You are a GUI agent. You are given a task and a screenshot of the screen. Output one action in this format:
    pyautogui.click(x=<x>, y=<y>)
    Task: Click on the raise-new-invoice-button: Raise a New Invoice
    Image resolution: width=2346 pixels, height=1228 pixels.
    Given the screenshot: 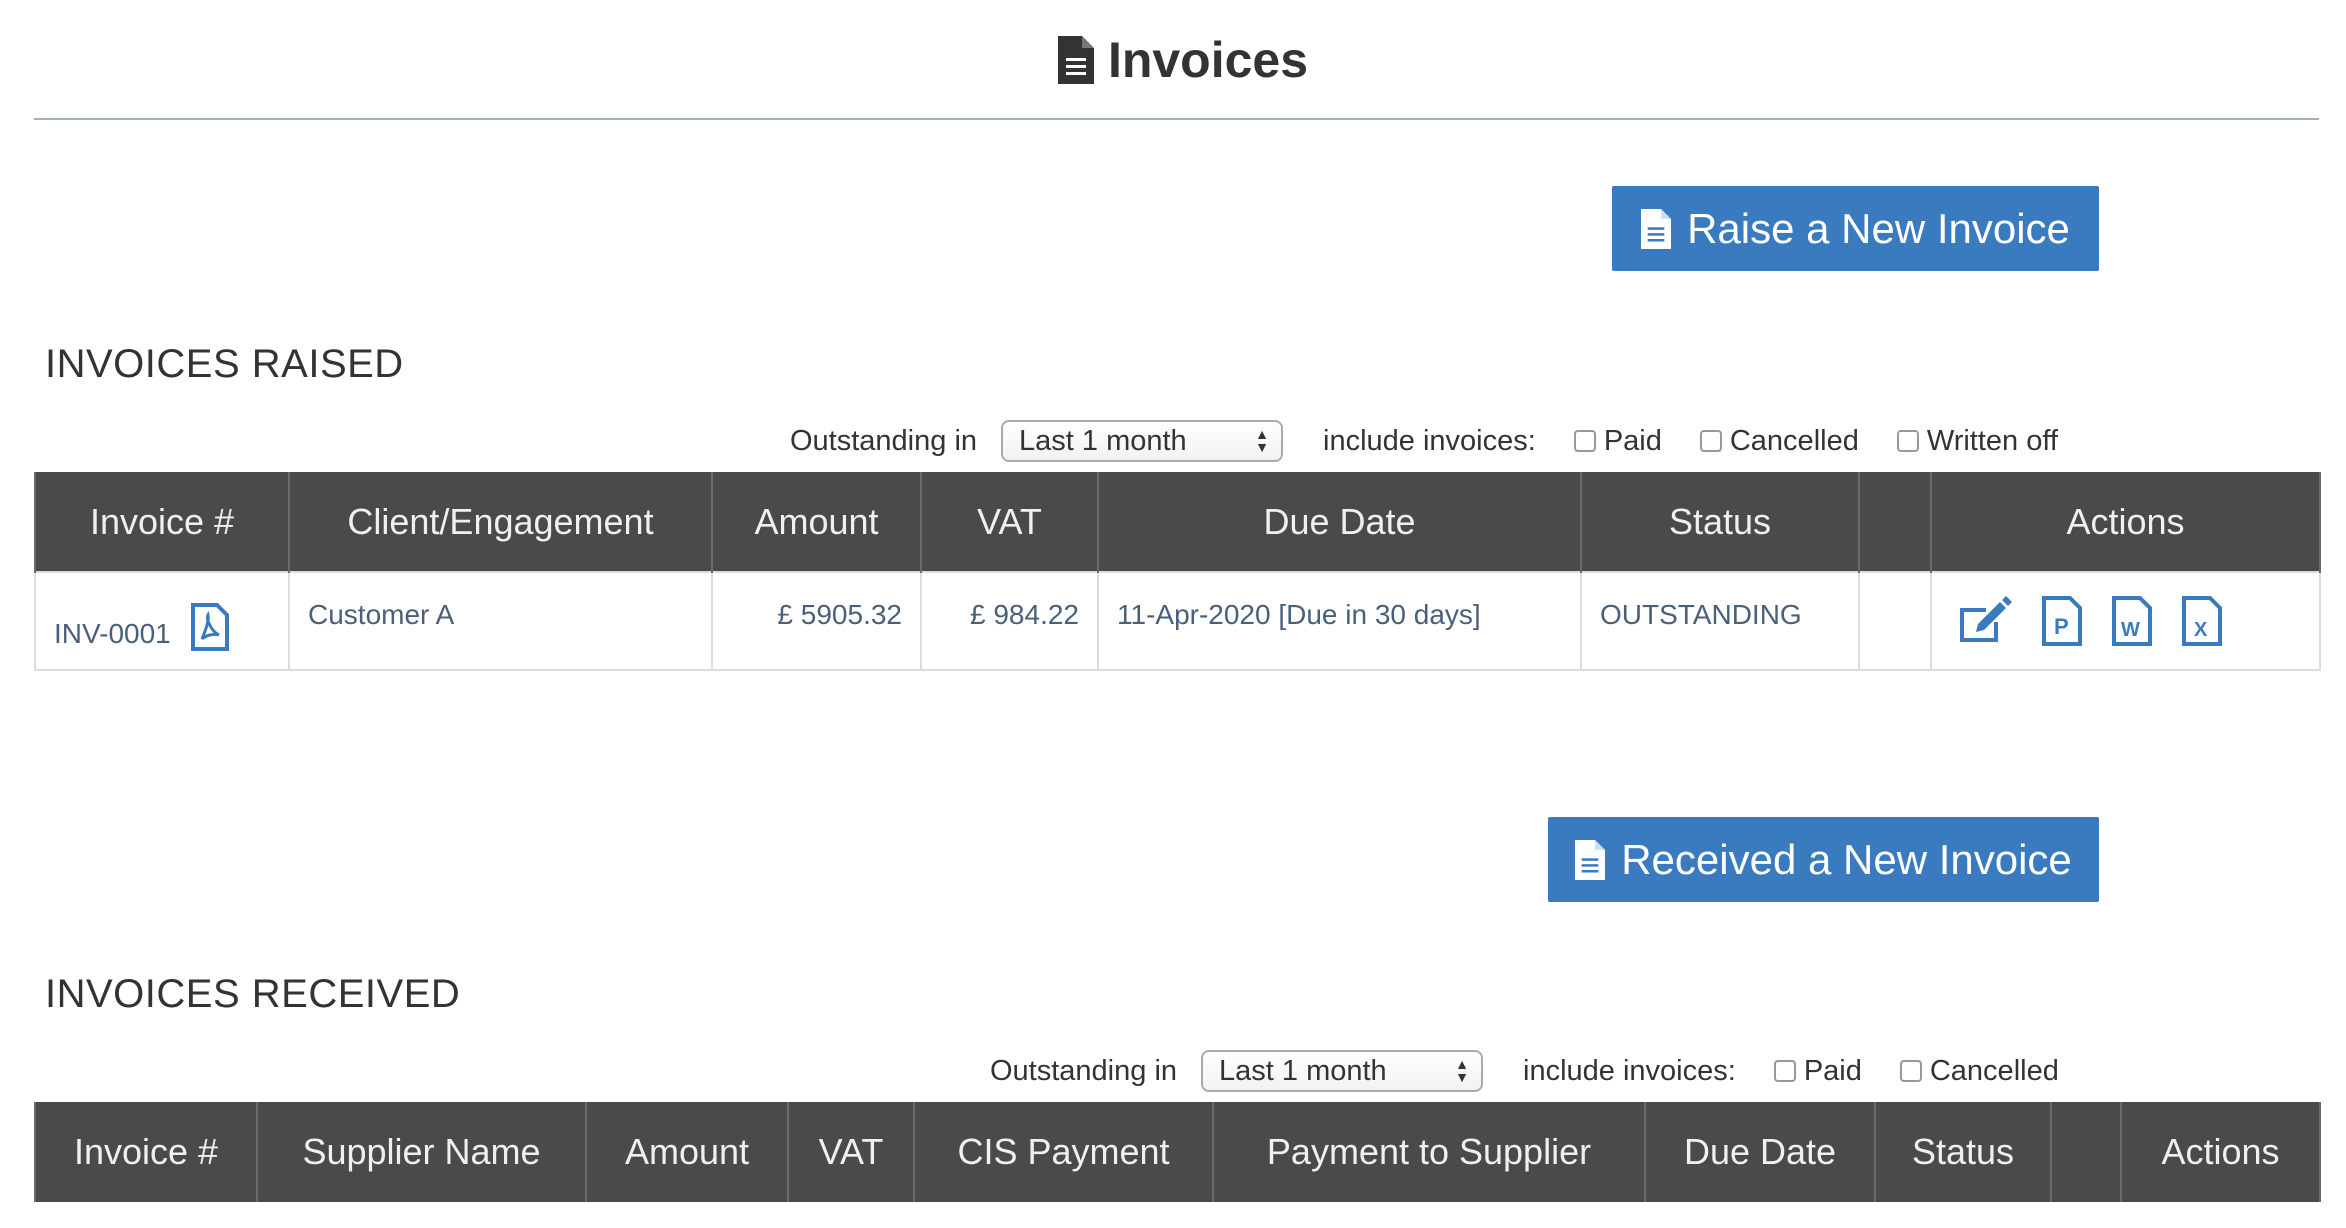 What is the action you would take?
    pyautogui.click(x=1855, y=228)
    